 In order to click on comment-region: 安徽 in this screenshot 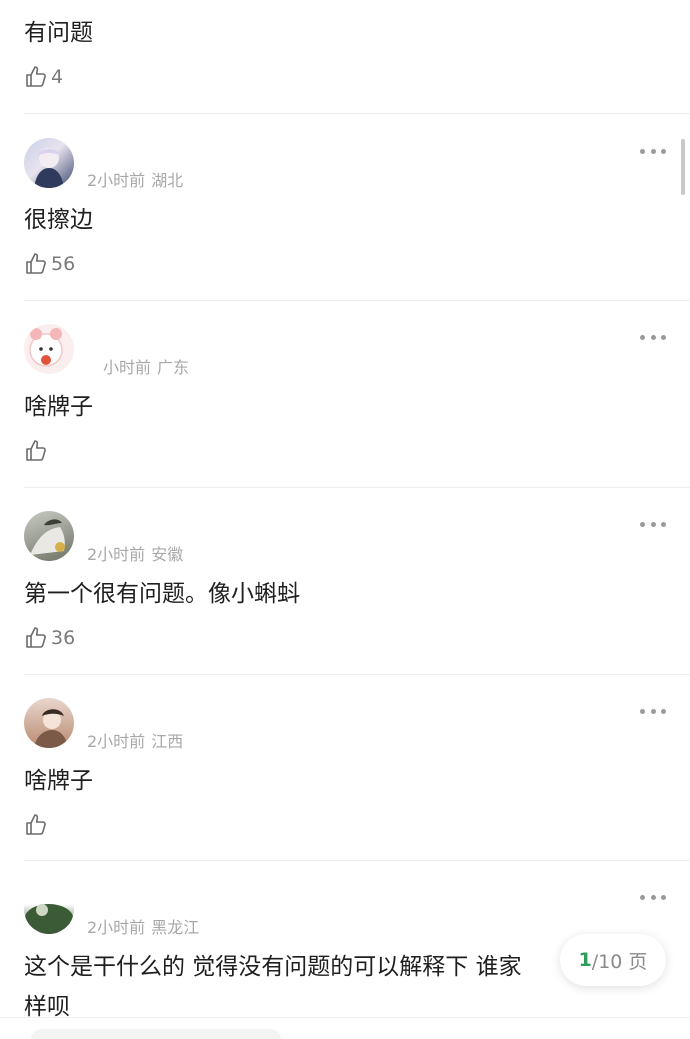, I will do `click(167, 554)`.